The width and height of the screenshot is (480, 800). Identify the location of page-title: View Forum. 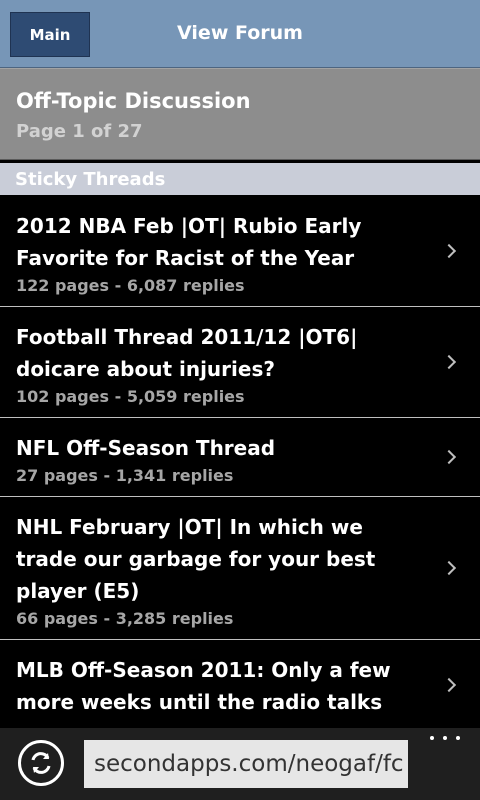
(240, 33).